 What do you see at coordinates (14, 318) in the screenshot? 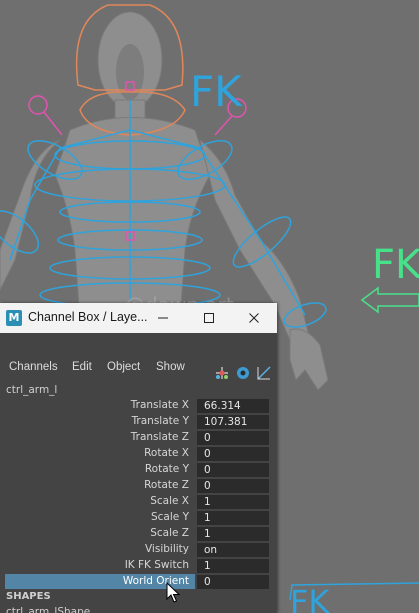
I see `maya-app-icon: M` at bounding box center [14, 318].